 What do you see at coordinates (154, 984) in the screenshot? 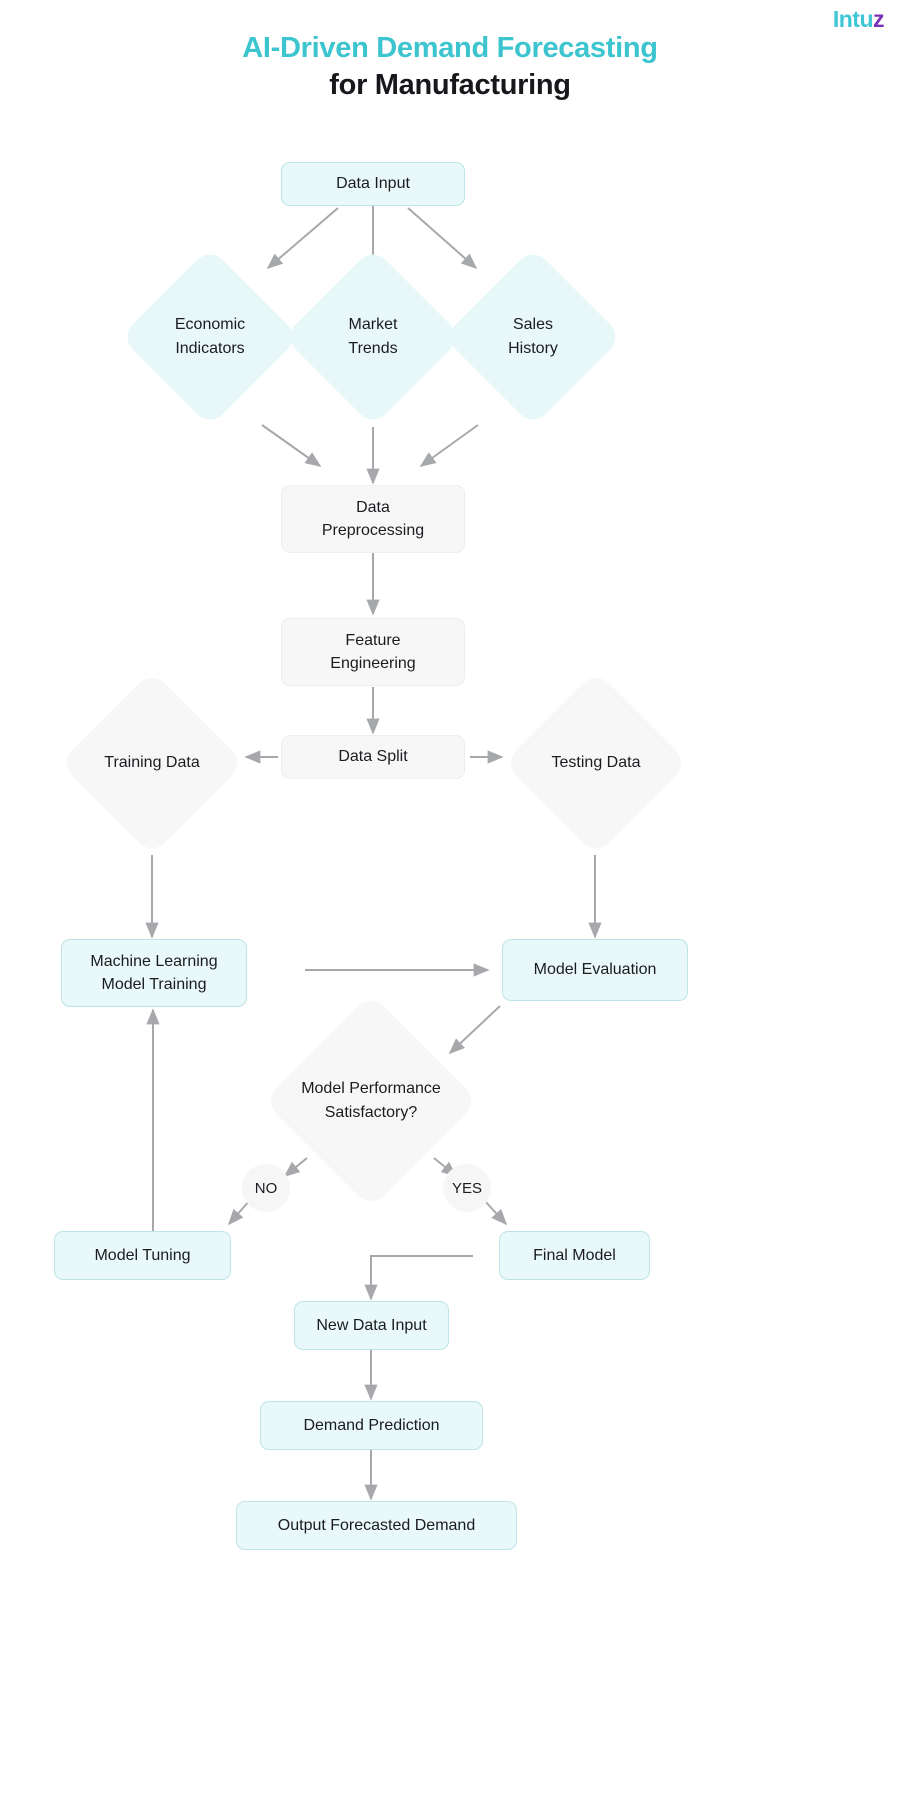
I see `label-line-2: Model Training` at bounding box center [154, 984].